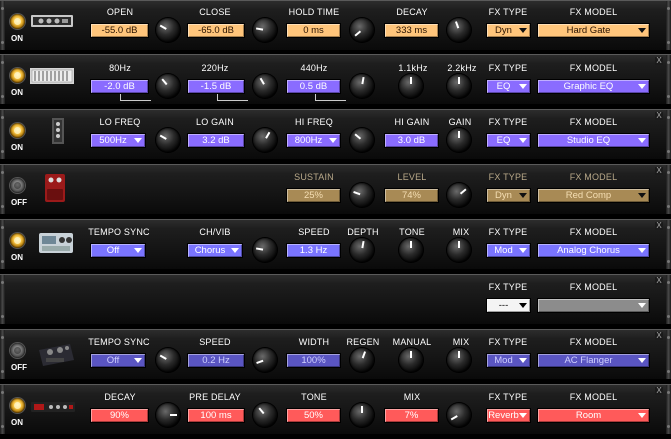 This screenshot has width=671, height=439. What do you see at coordinates (362, 360) in the screenshot?
I see `regen-knob` at bounding box center [362, 360].